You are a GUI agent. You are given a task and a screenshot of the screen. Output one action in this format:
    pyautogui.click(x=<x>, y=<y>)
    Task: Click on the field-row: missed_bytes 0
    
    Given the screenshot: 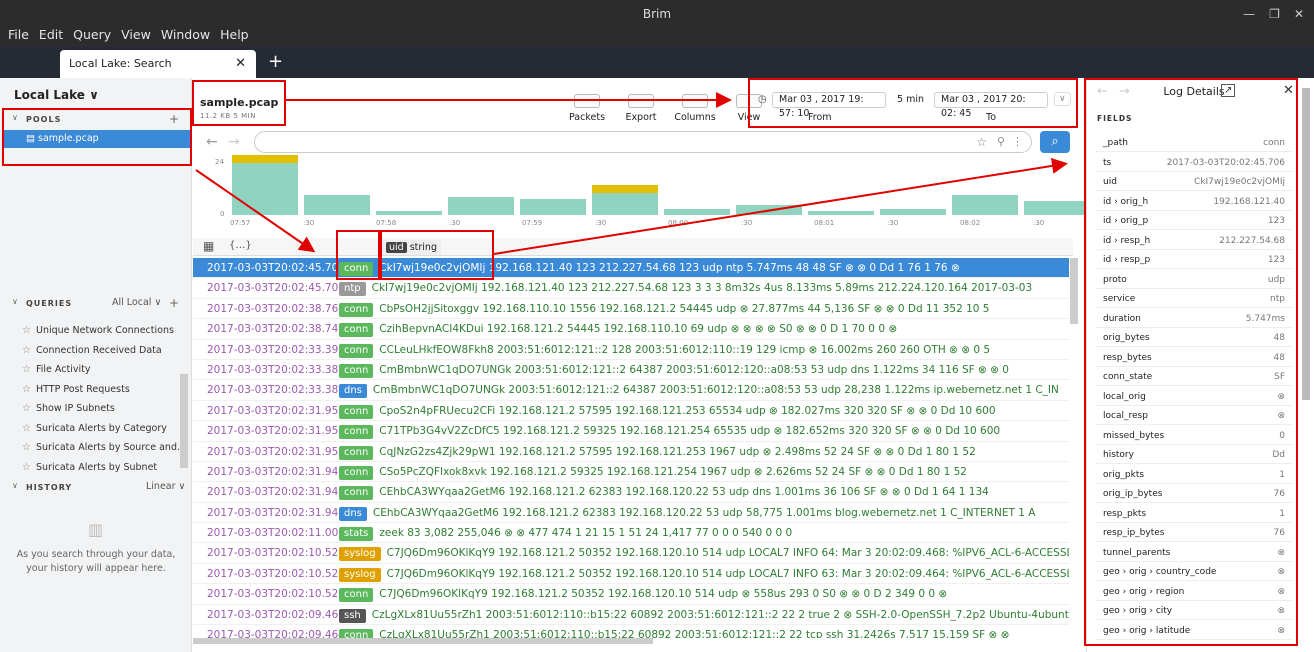 What is the action you would take?
    pyautogui.click(x=1194, y=436)
    